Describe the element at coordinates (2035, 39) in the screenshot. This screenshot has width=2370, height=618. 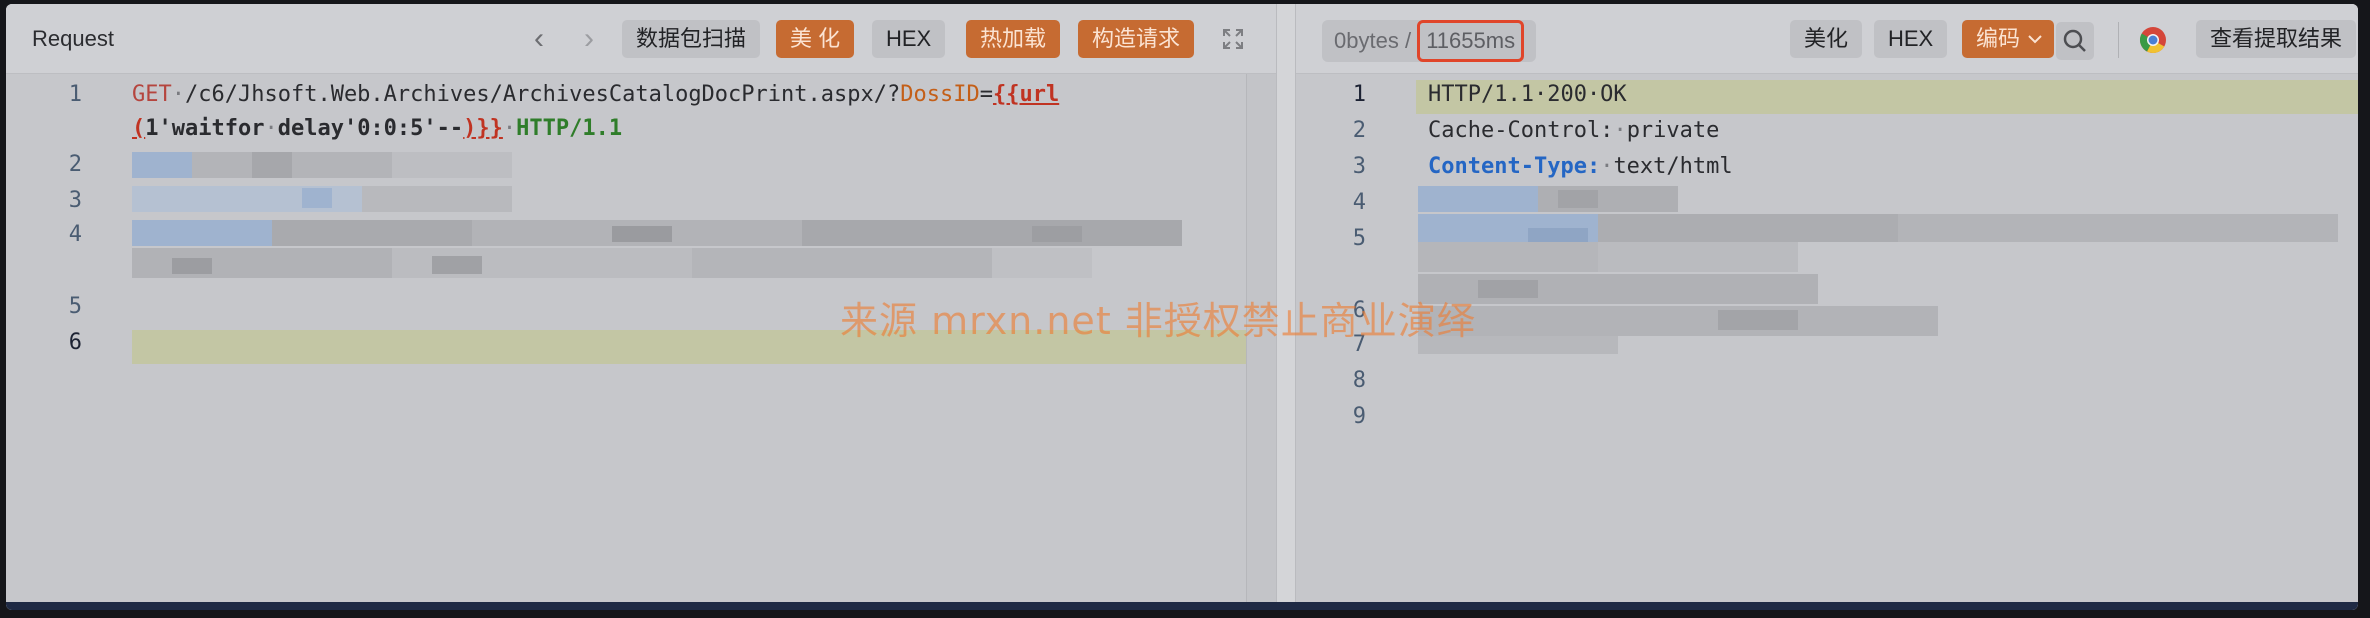
I see `chevron-down-icon` at that location.